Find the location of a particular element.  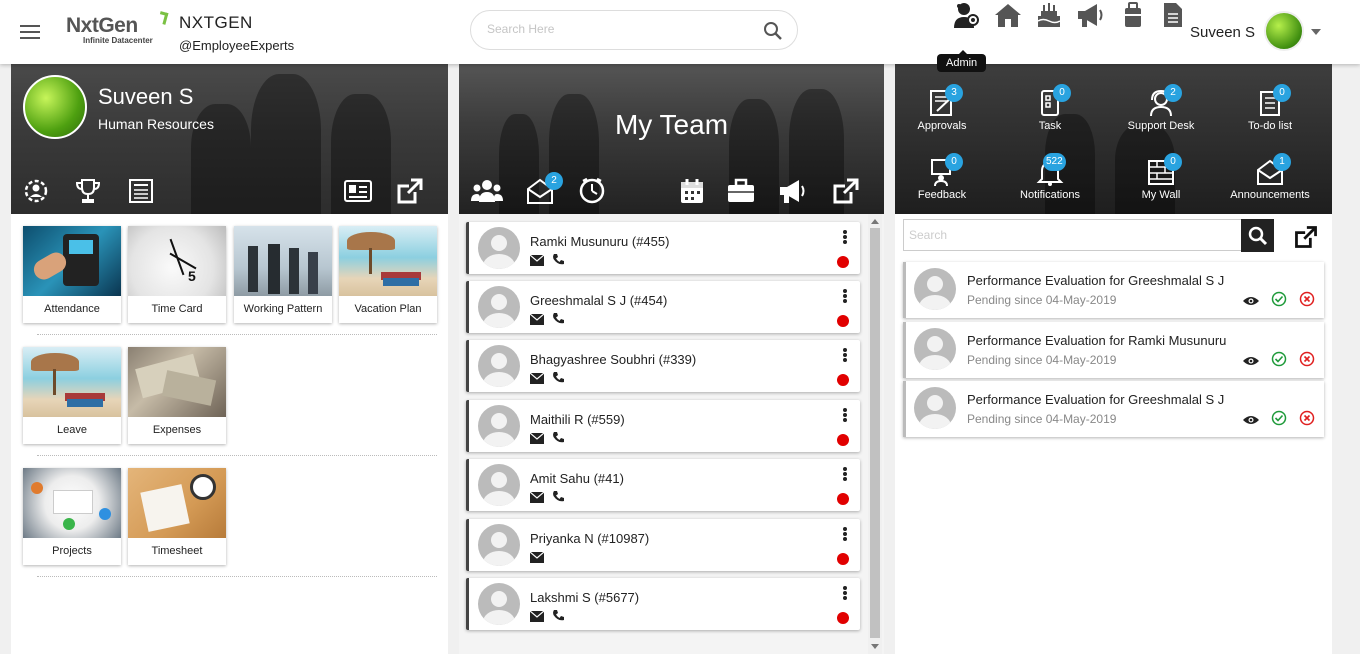

pending-search-input is located at coordinates (1069, 235).